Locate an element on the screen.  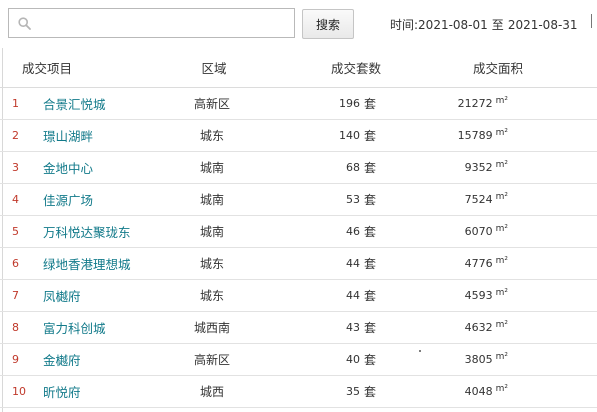
row-units: 53 套 is located at coordinates (348, 199).